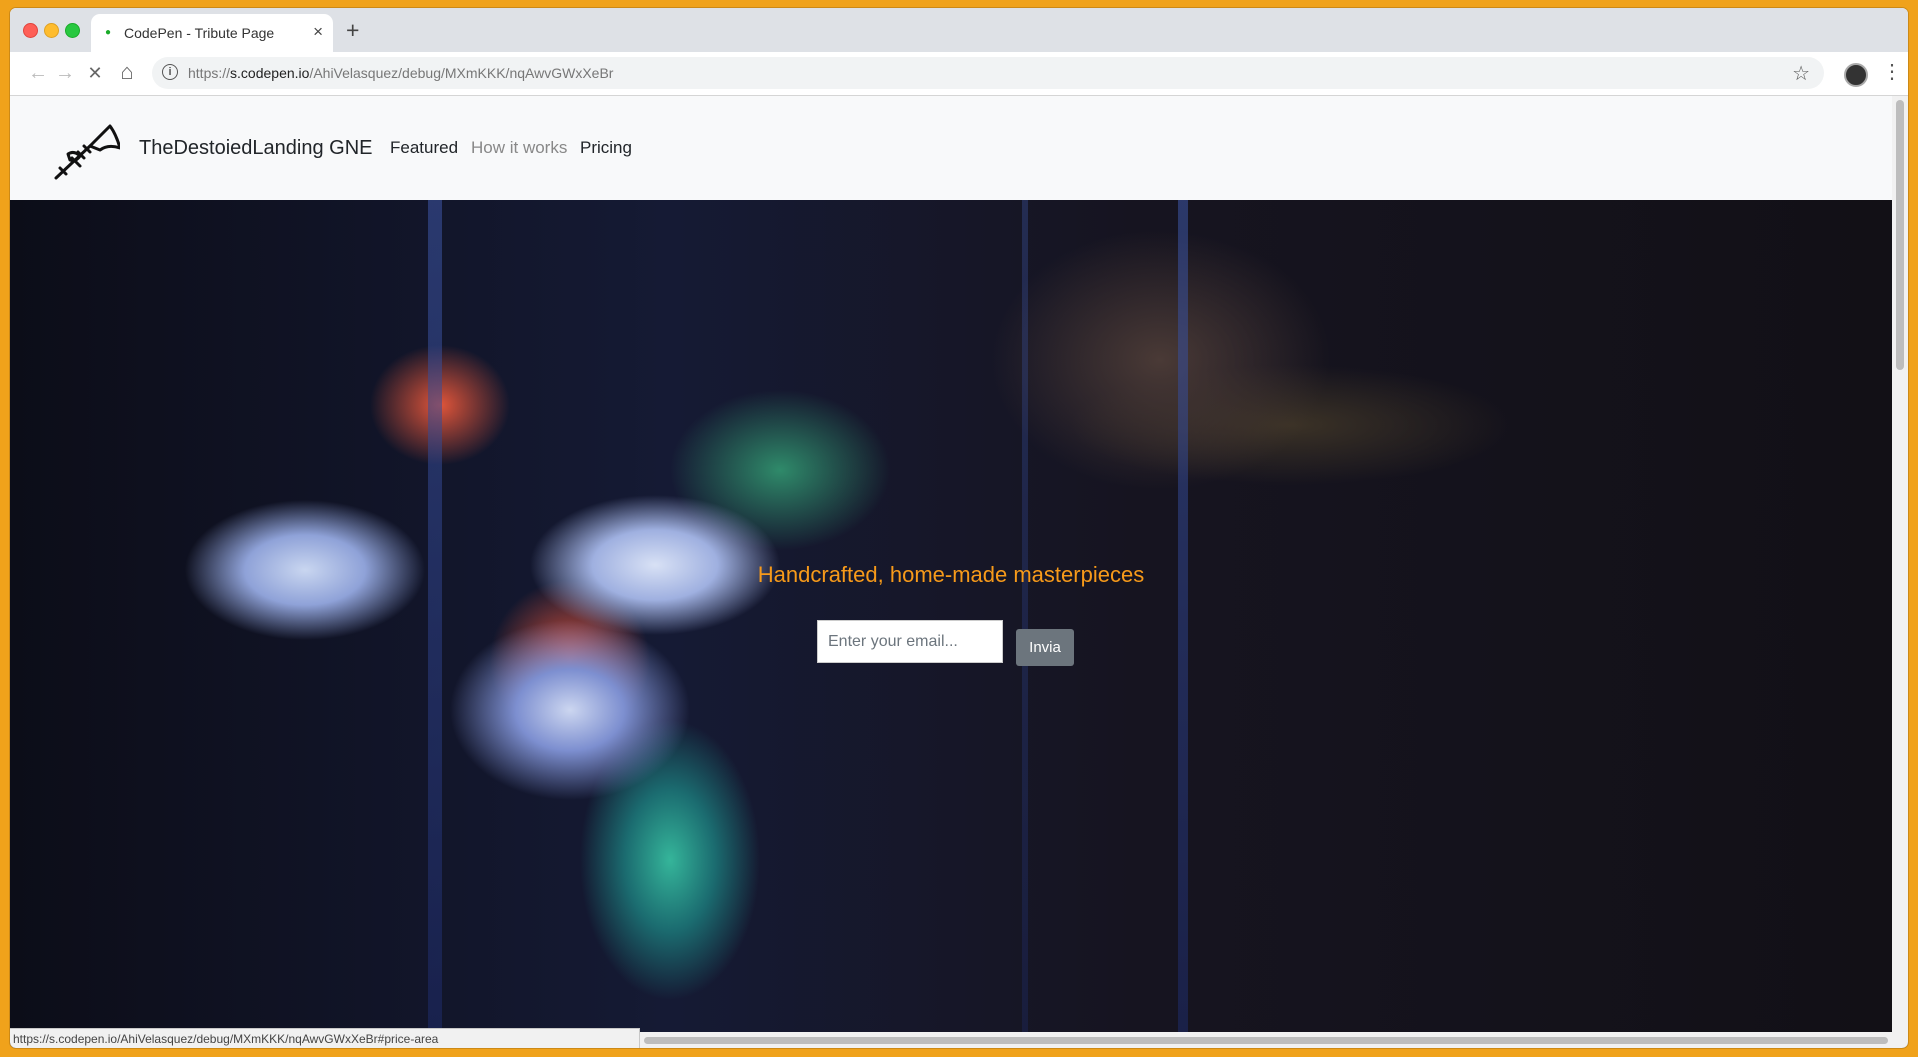 Image resolution: width=1918 pixels, height=1057 pixels. What do you see at coordinates (199, 33) in the screenshot?
I see `tab-title: CodePen - Tribute Page` at bounding box center [199, 33].